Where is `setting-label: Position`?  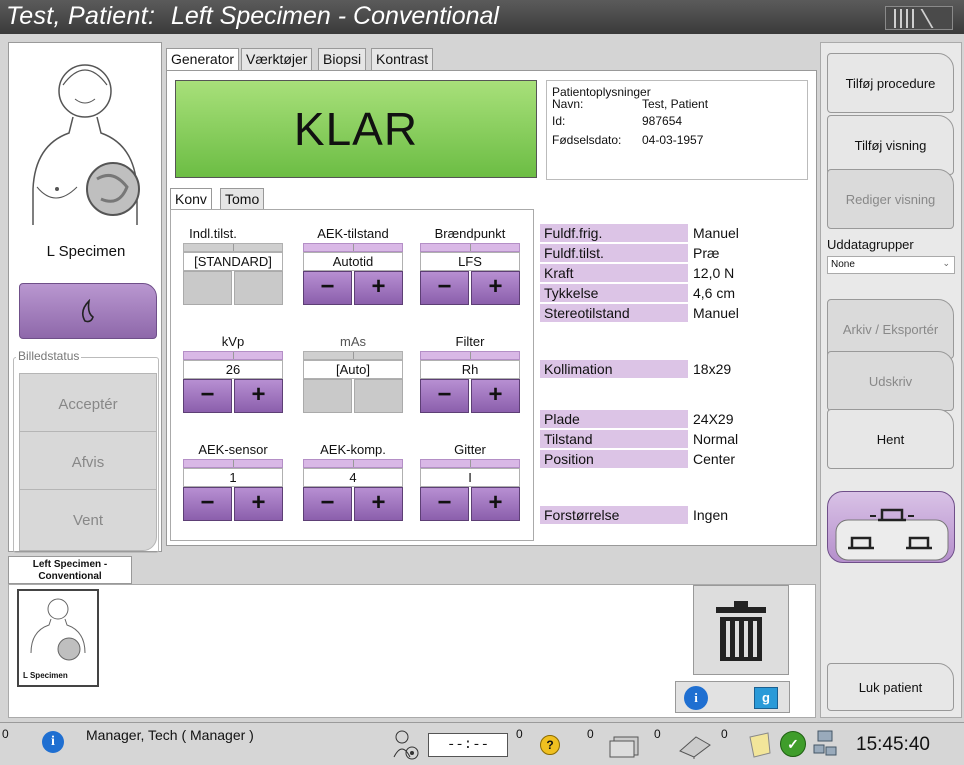 setting-label: Position is located at coordinates (614, 459).